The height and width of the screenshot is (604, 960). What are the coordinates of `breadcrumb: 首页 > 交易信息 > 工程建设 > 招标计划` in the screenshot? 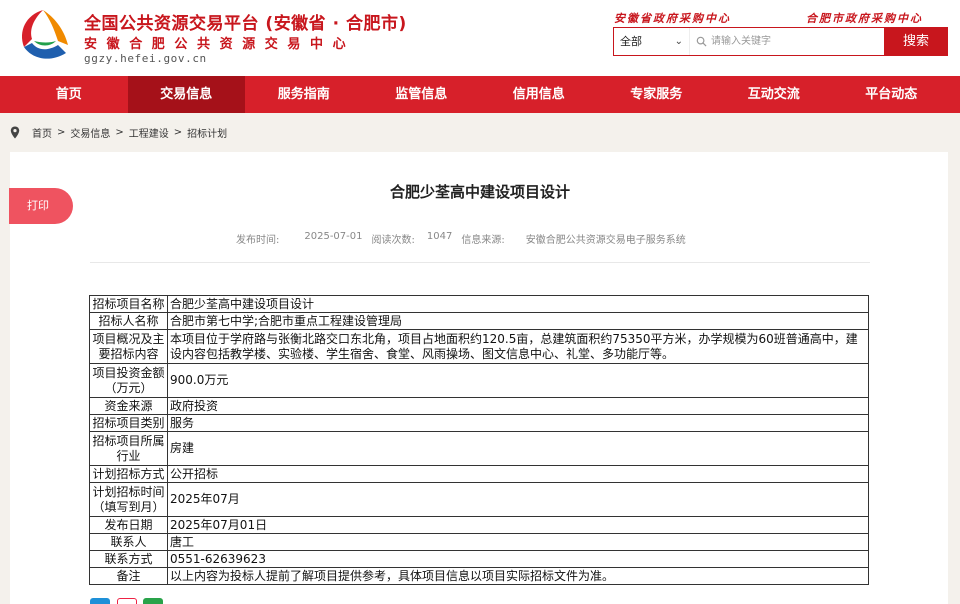 It's located at (118, 132).